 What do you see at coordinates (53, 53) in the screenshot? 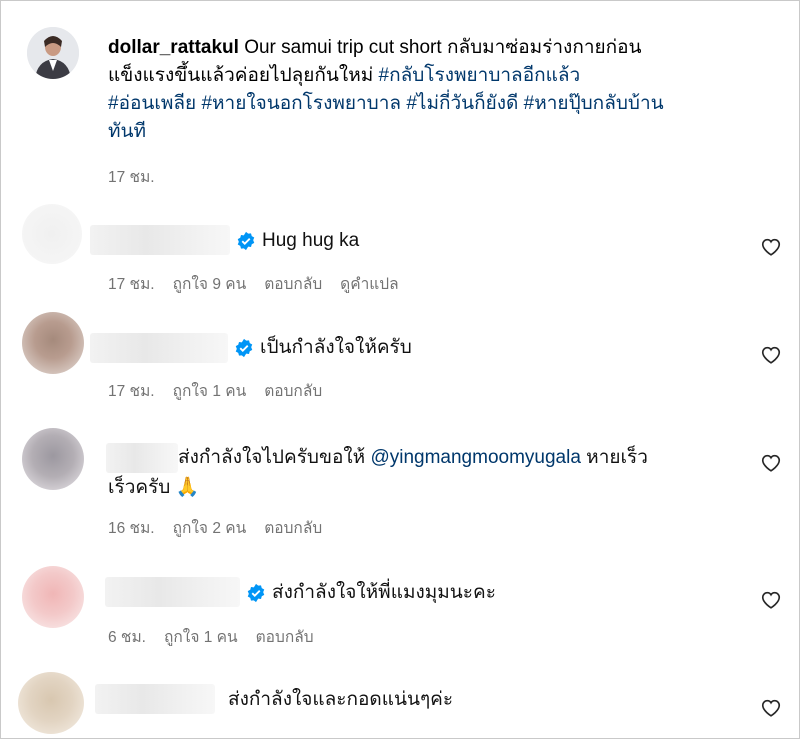
I see `post-author-avatar` at bounding box center [53, 53].